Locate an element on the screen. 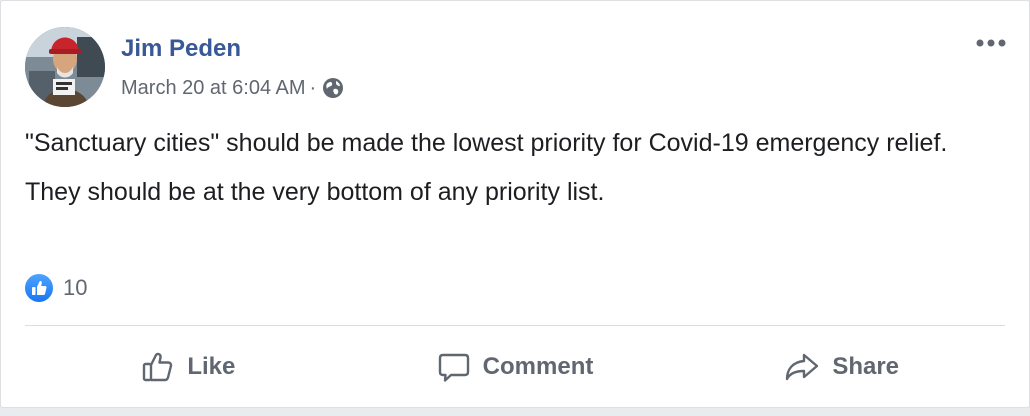 The height and width of the screenshot is (416, 1030). post-timestamp: March 20 at 6:04 AM is located at coordinates (213, 88).